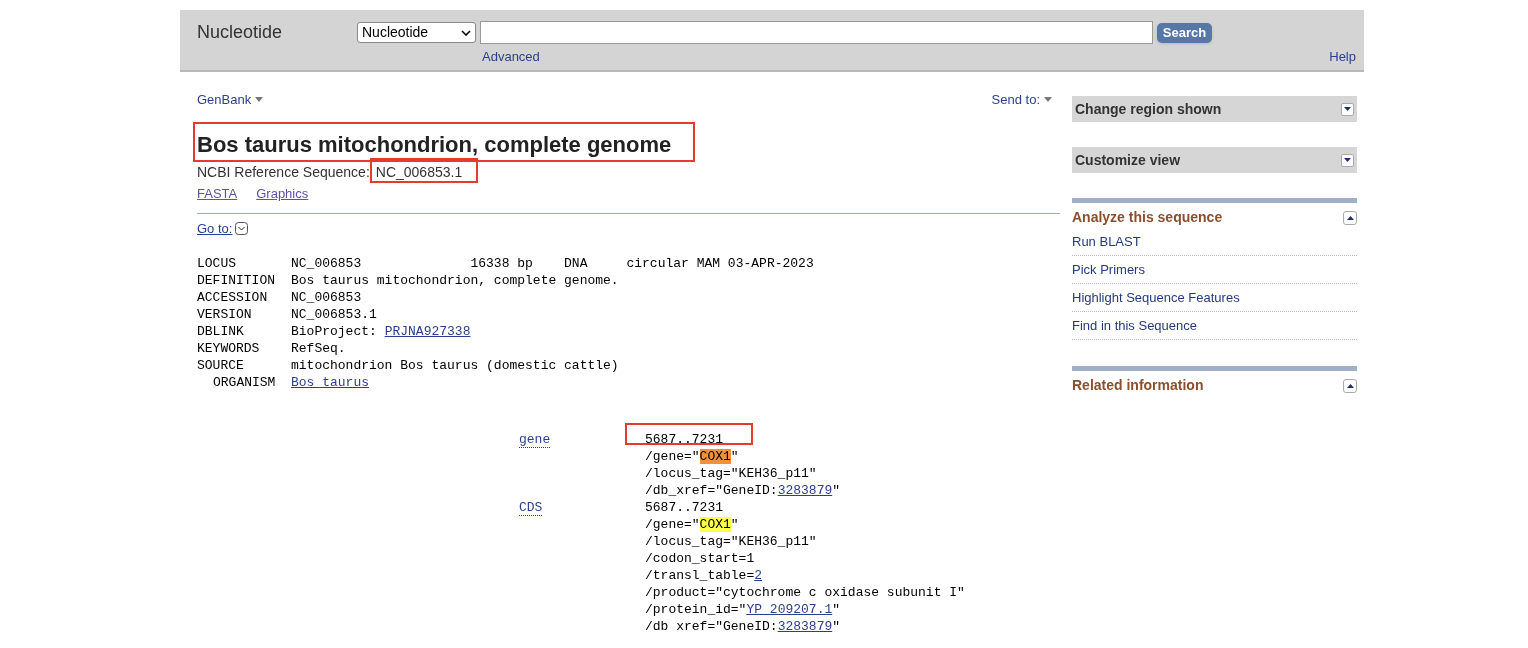 The height and width of the screenshot is (648, 1528). Describe the element at coordinates (419, 171) in the screenshot. I see `refseq-id: NC_006853.1` at that location.